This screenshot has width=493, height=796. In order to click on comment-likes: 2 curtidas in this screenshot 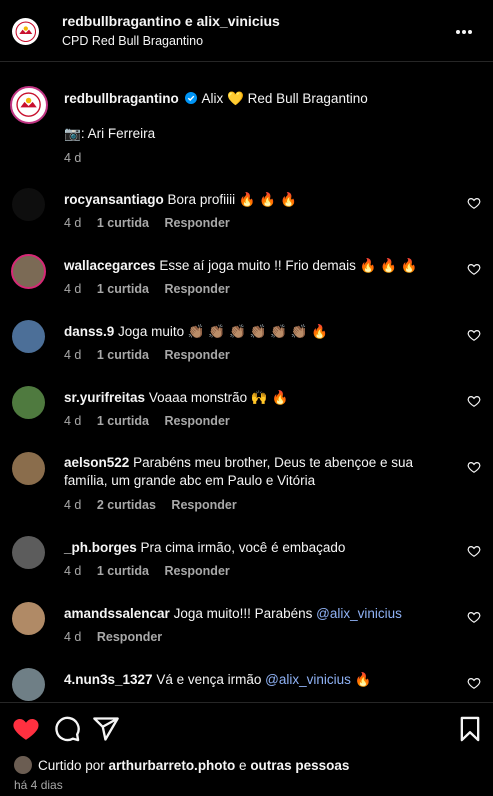, I will do `click(126, 505)`.